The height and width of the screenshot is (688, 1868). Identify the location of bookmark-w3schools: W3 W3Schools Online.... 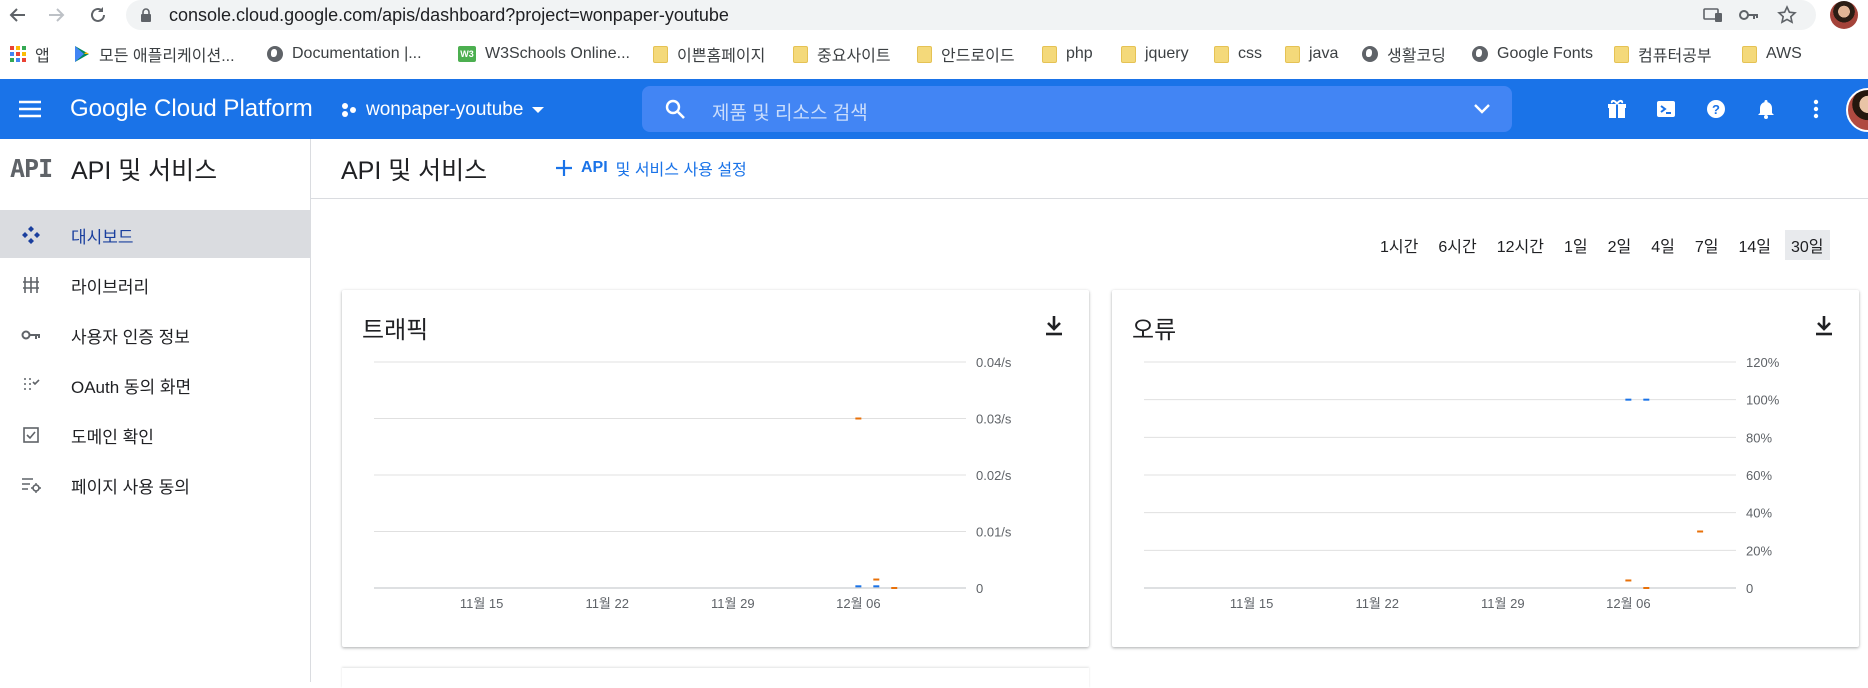
(544, 54).